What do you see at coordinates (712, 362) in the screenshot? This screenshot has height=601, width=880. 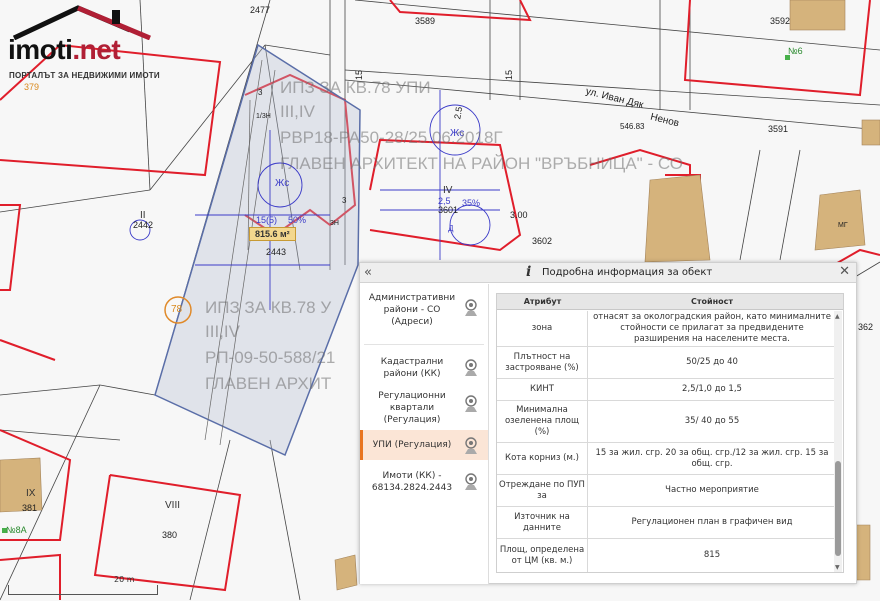 I see `row-value: 50/25 до 40` at bounding box center [712, 362].